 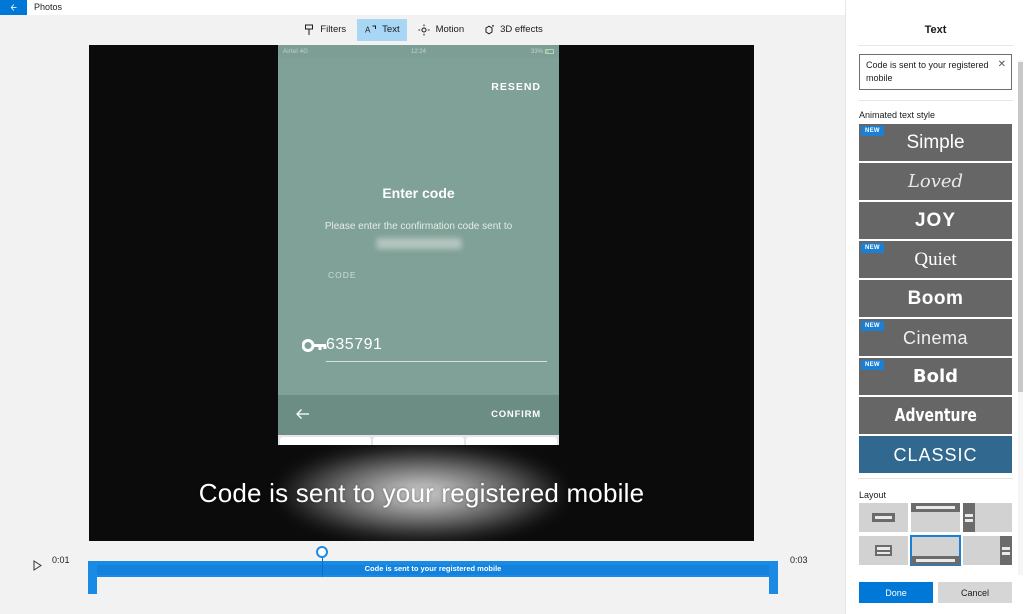 What do you see at coordinates (92, 577) in the screenshot?
I see `trim-handle-left` at bounding box center [92, 577].